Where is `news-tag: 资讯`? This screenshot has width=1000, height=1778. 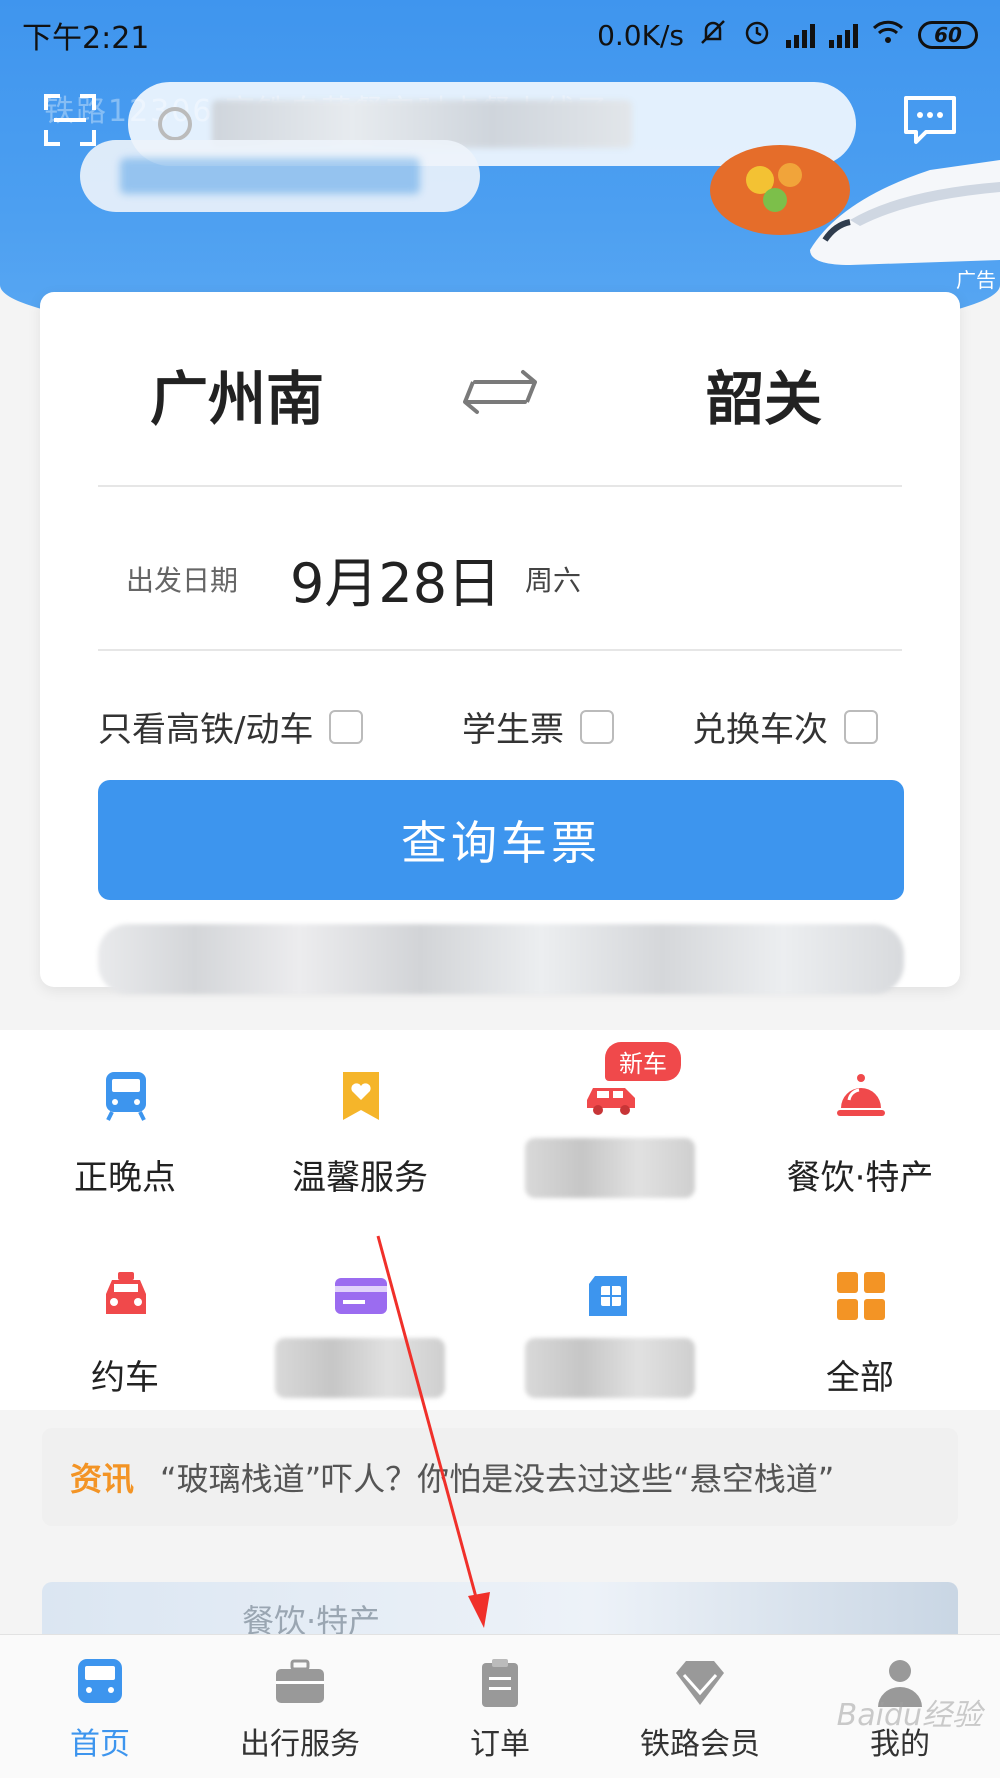
news-tag: 资讯 is located at coordinates (102, 1479).